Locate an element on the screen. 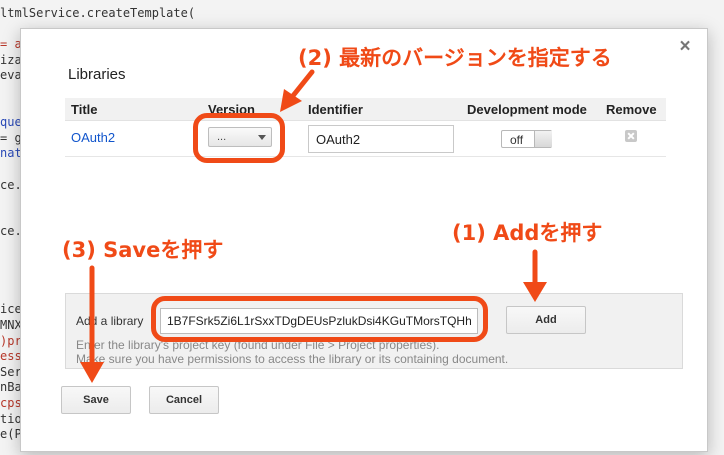 This screenshot has height=455, width=724. annotation-arrow-add is located at coordinates (535, 275).